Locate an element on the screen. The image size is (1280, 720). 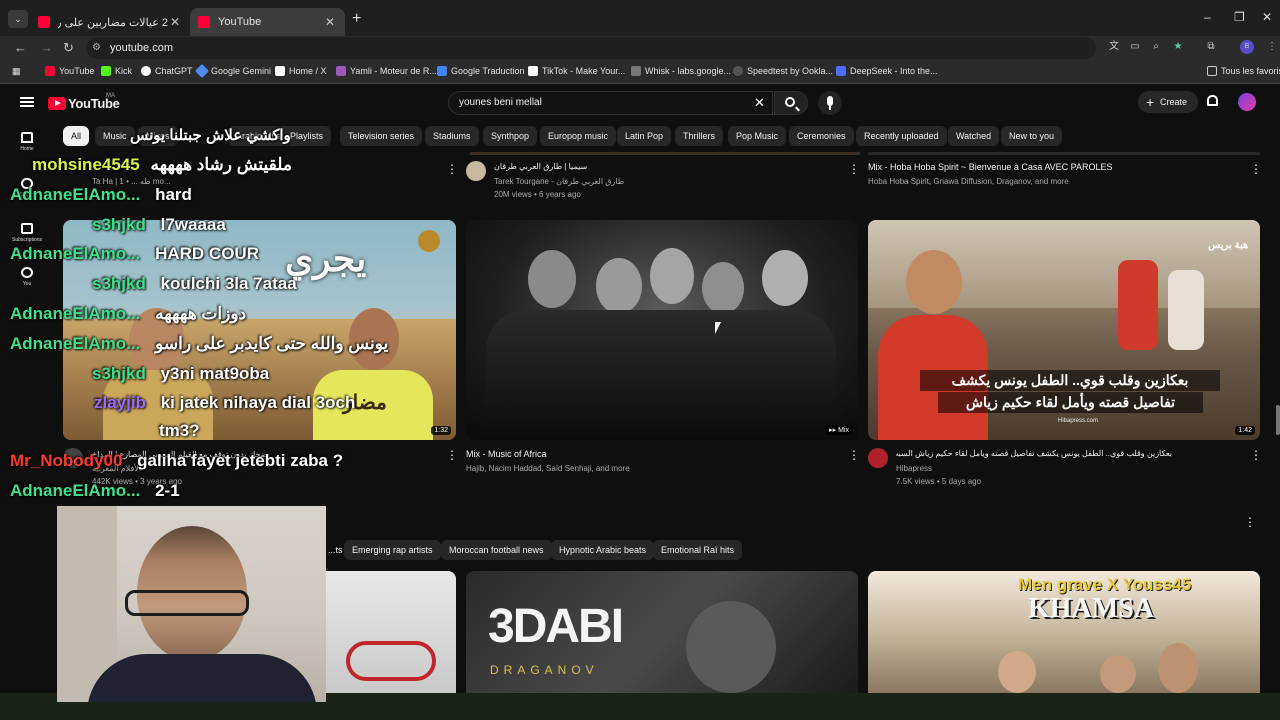
chip-all: All is located at coordinates (76, 136).